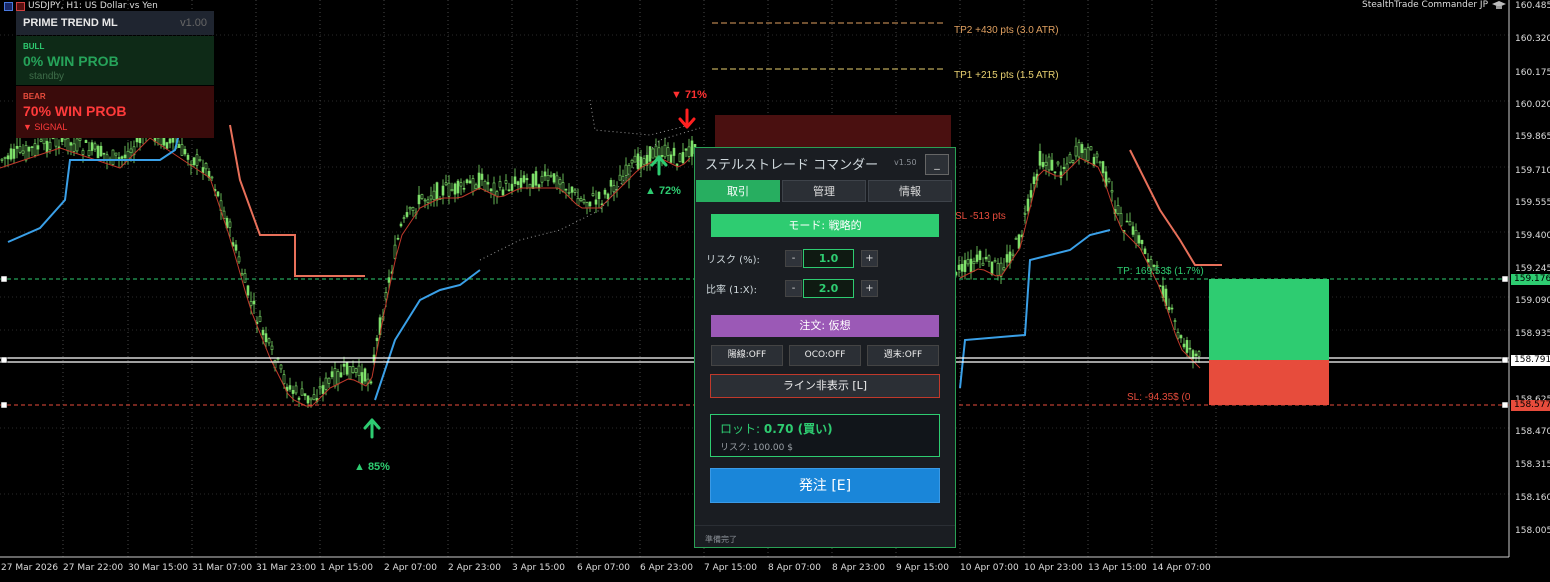  What do you see at coordinates (20, 6) in the screenshot?
I see `expert-icon` at bounding box center [20, 6].